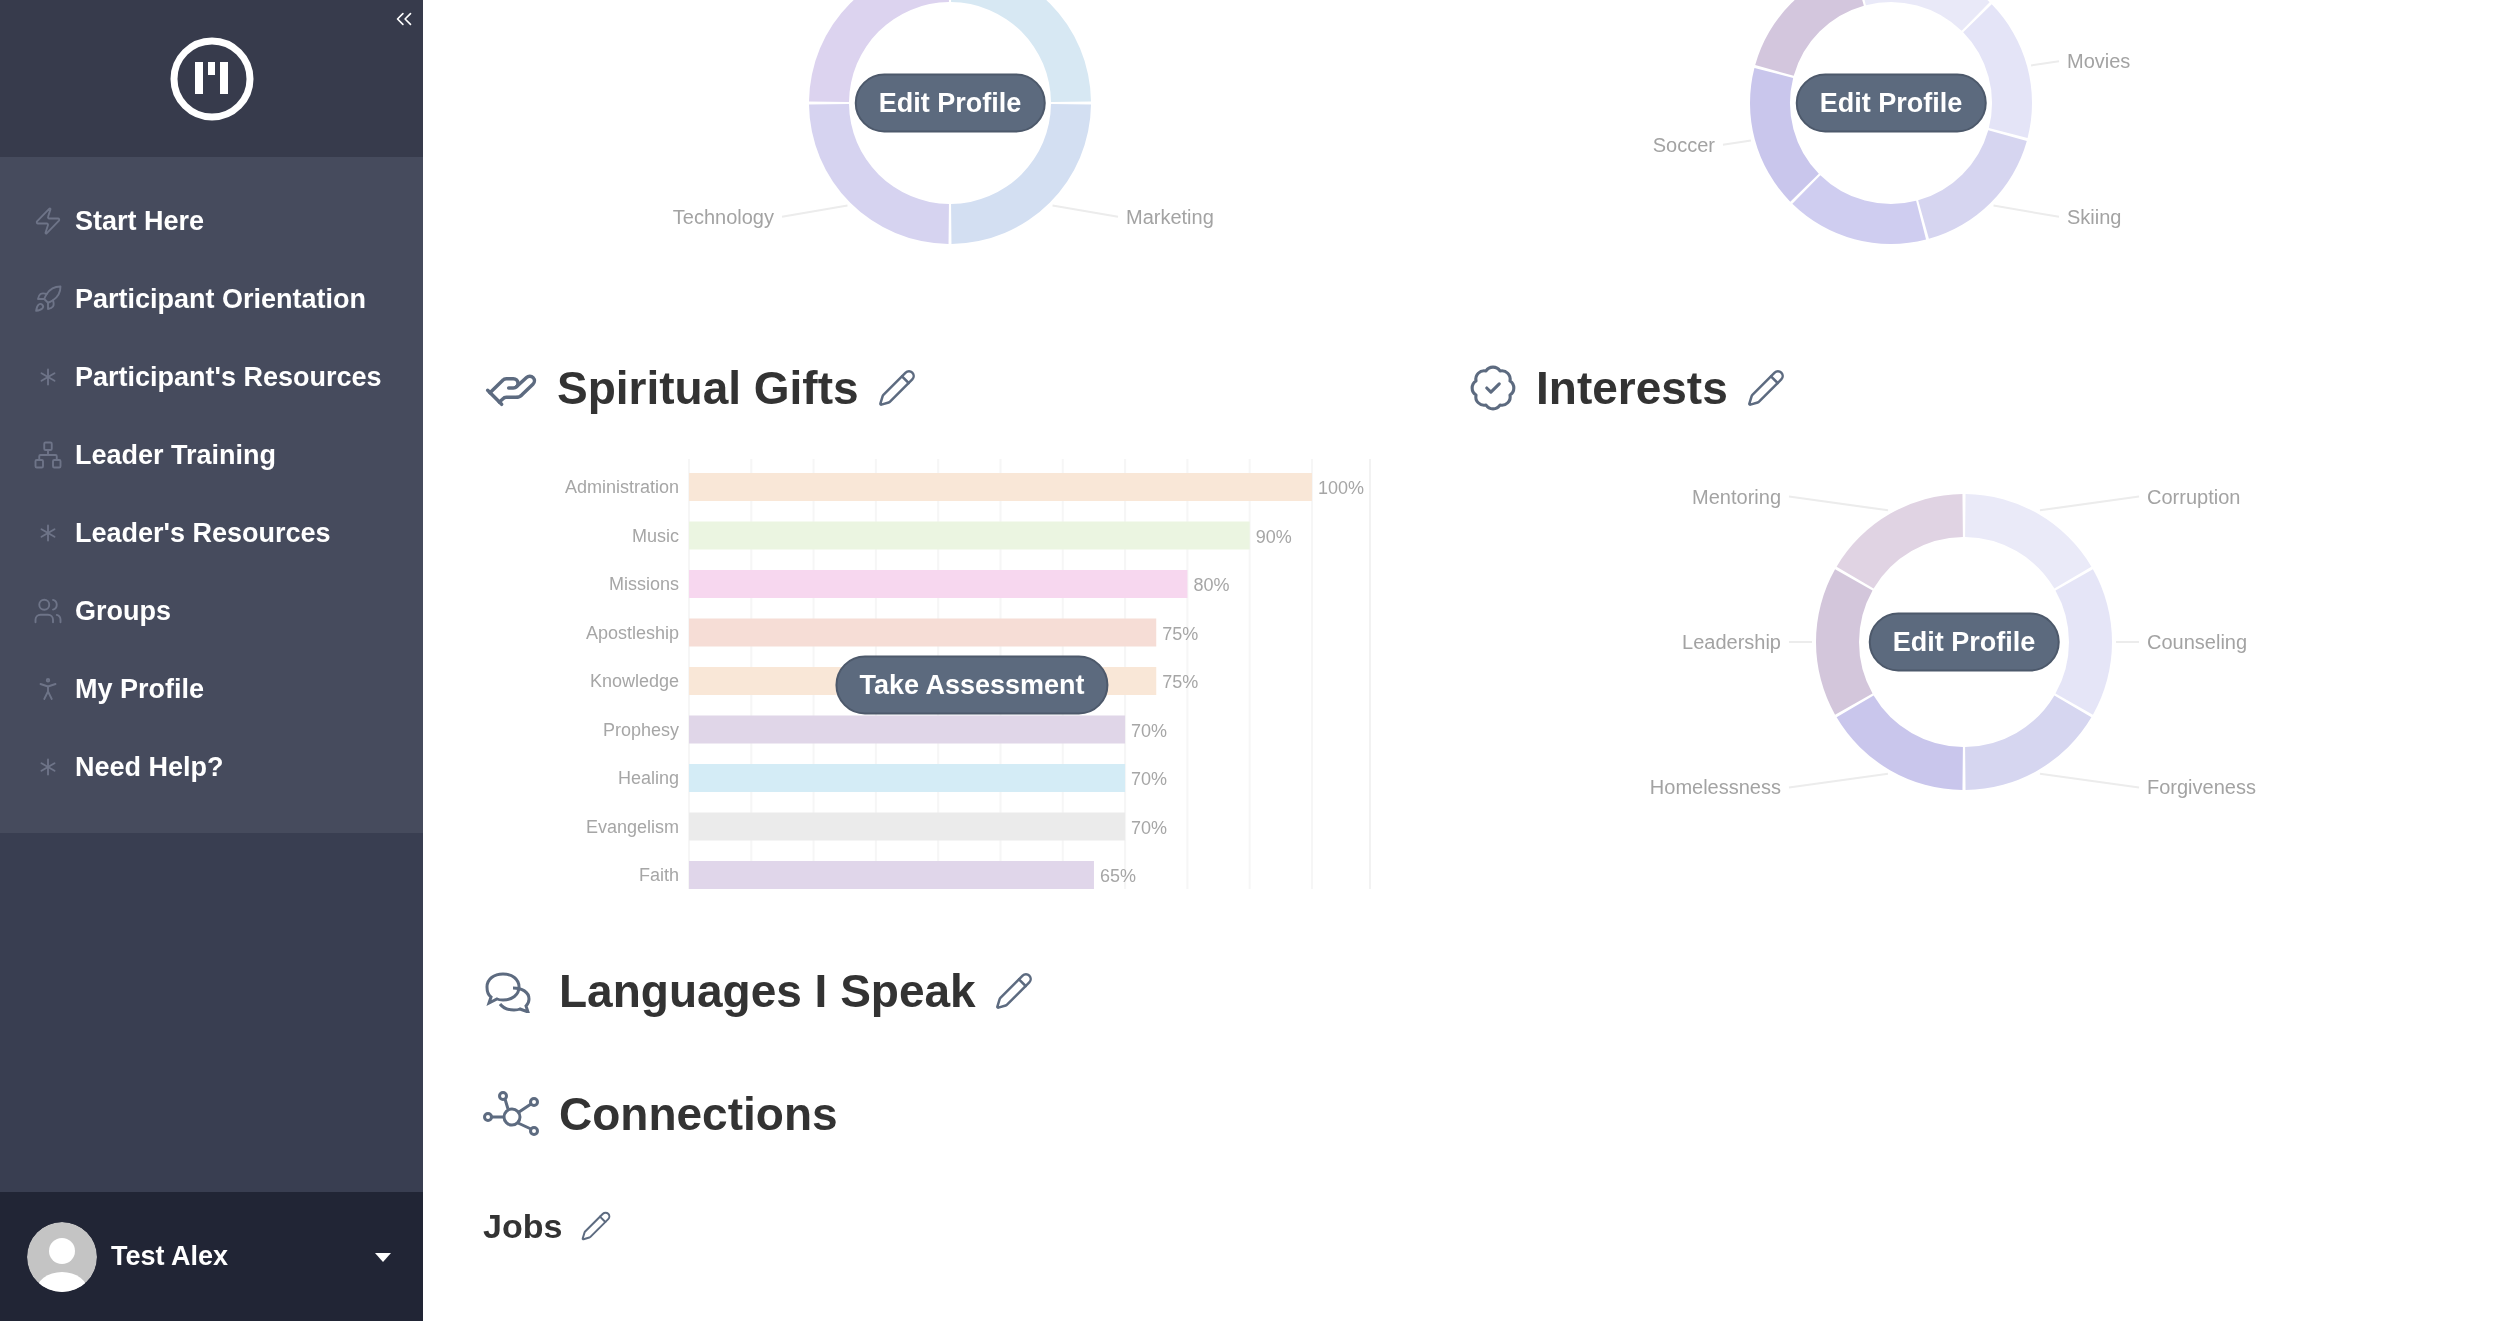 The height and width of the screenshot is (1321, 2500). Describe the element at coordinates (211, 533) in the screenshot. I see `nav-item: Leader's Resources` at that location.